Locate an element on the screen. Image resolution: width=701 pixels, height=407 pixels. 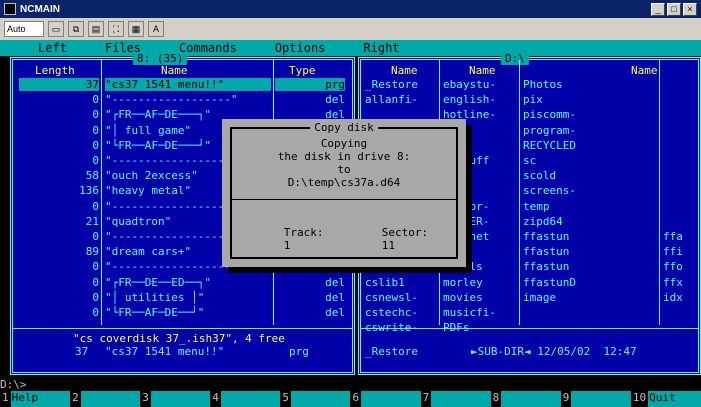
file-entry: ffo is located at coordinates (673, 266).